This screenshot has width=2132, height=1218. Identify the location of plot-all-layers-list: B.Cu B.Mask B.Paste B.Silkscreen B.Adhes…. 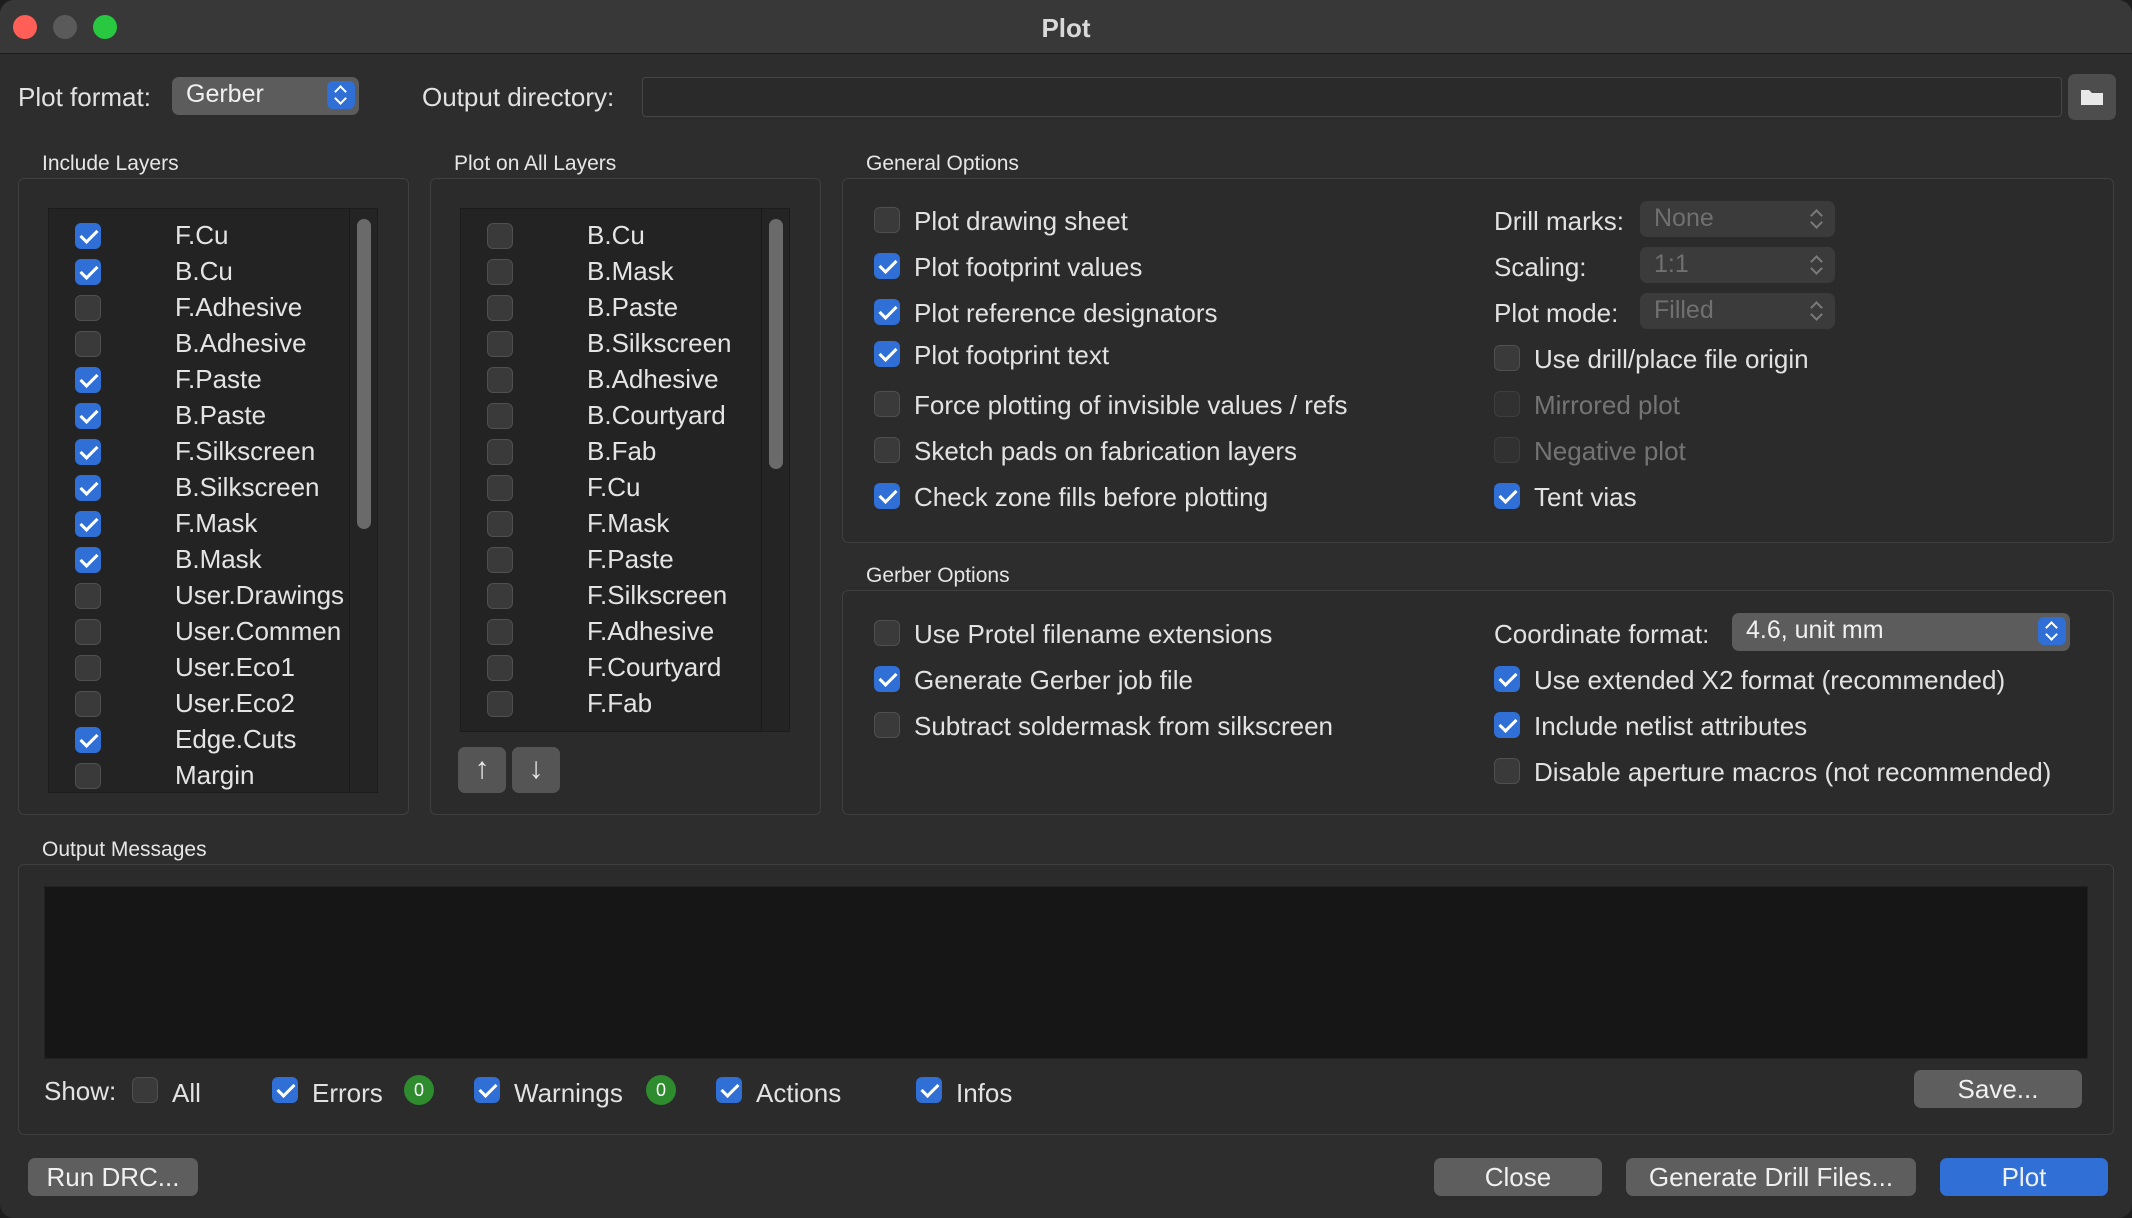
(625, 470).